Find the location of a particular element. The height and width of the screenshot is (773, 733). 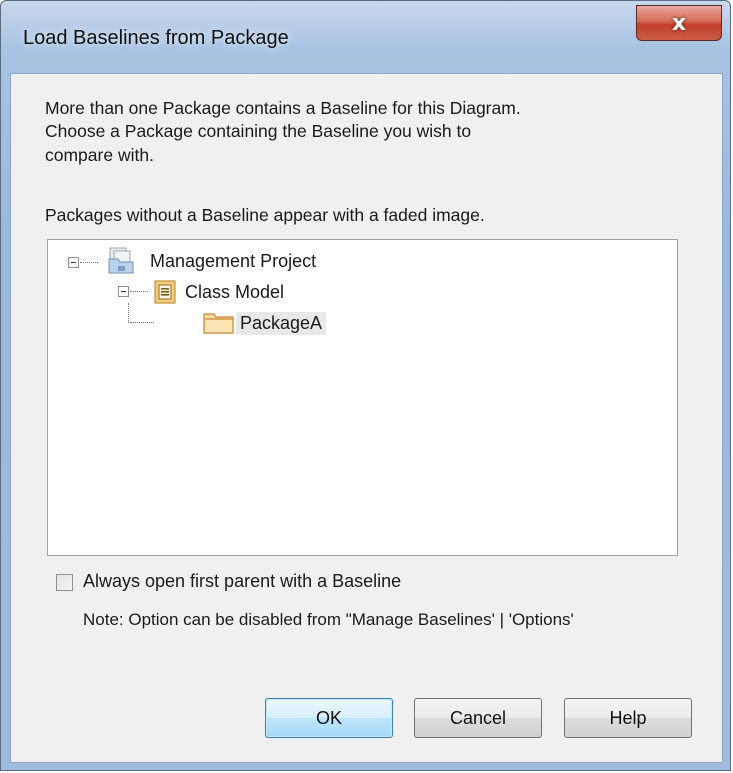

title-bar: Load Baselines from Package x is located at coordinates (365, 37).